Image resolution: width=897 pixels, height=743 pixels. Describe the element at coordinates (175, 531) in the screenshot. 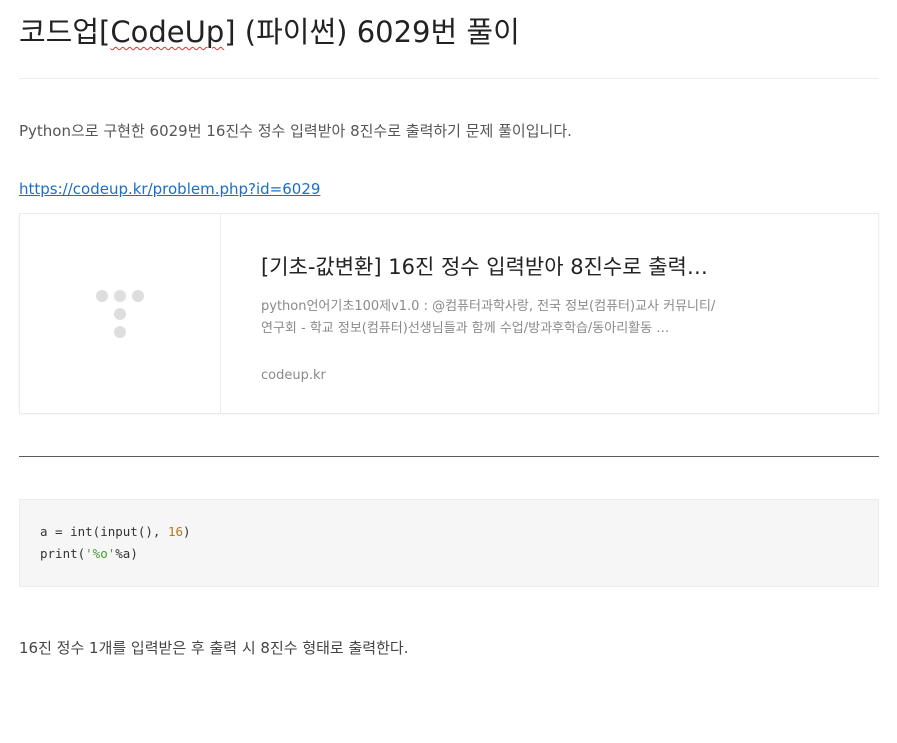

I see `code-number-token: 16` at that location.